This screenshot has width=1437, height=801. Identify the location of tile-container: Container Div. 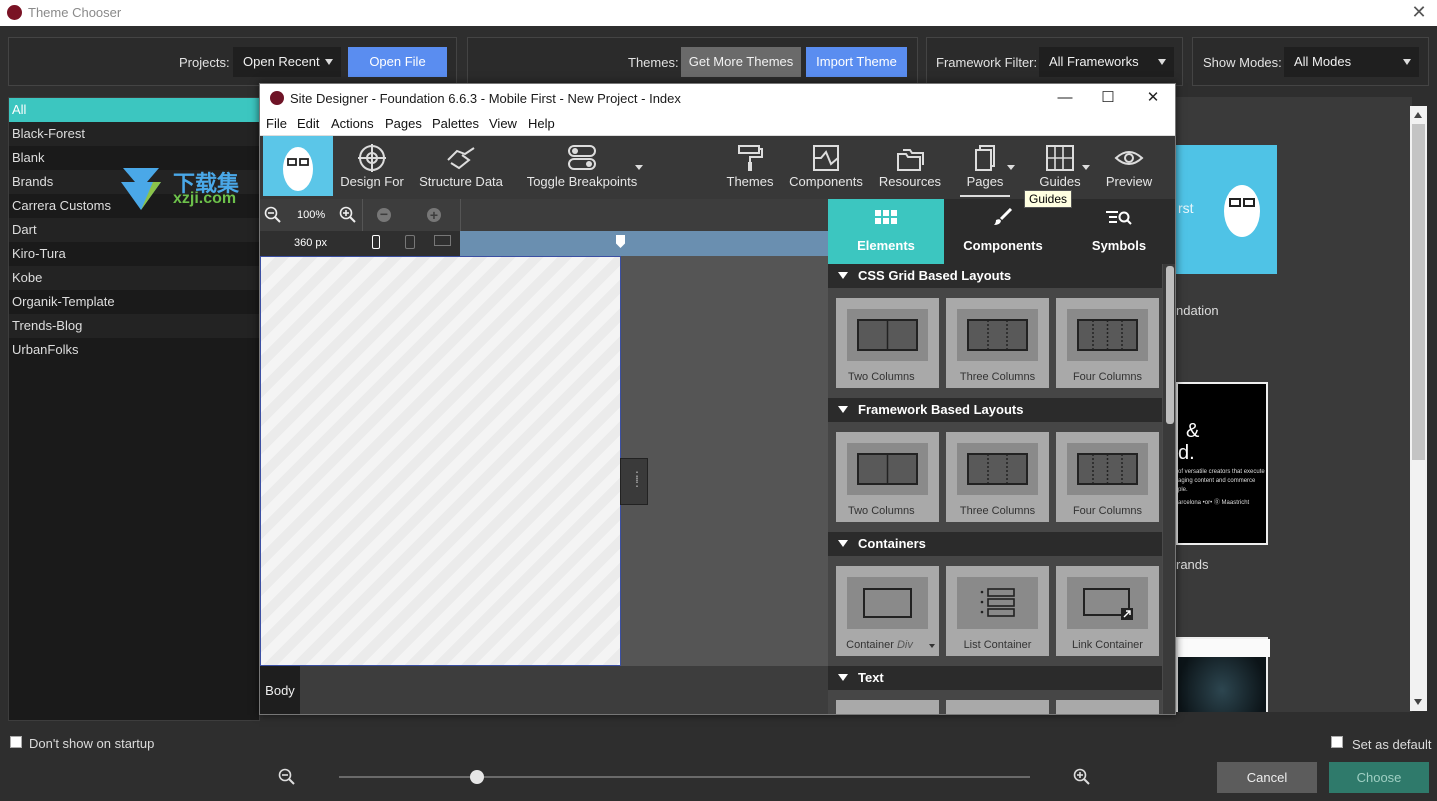
(887, 611).